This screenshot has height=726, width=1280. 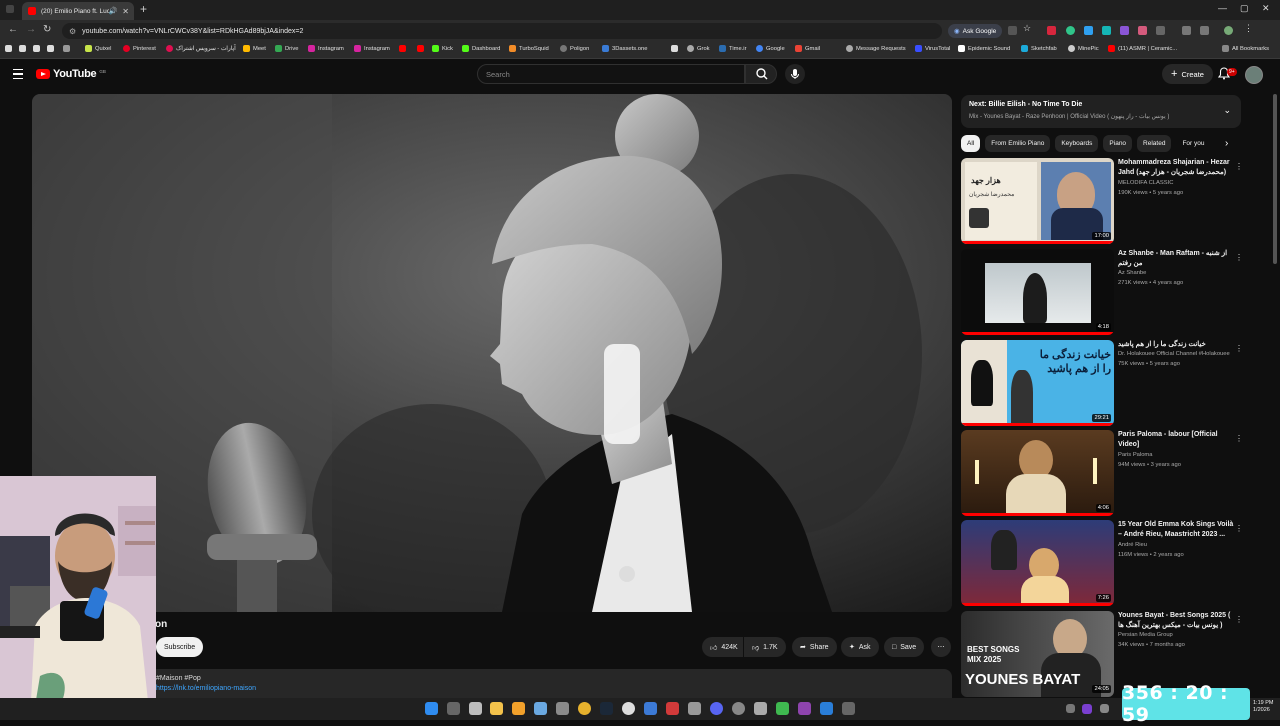 What do you see at coordinates (287, 48) in the screenshot?
I see `bookmark-drive: Drive` at bounding box center [287, 48].